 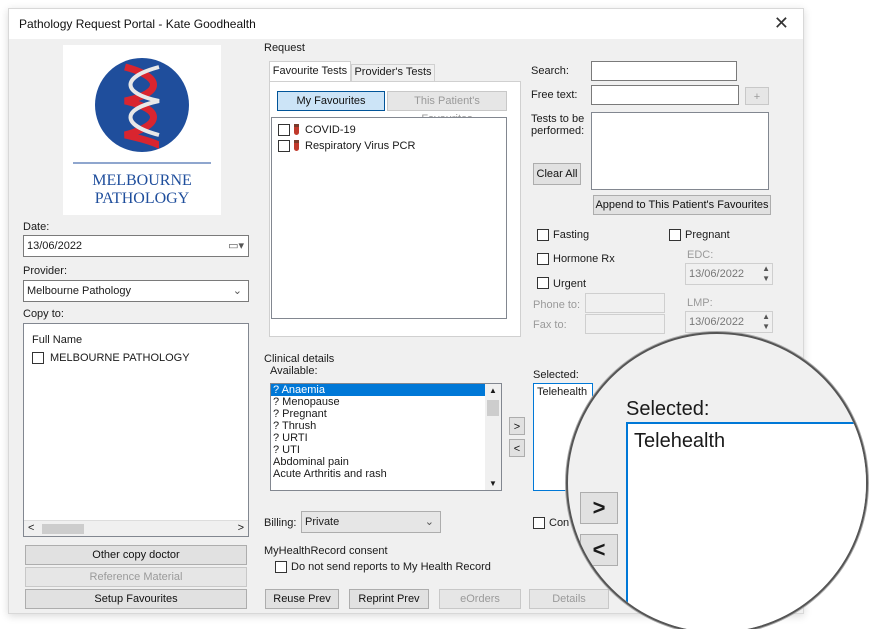 What do you see at coordinates (386, 426) in the screenshot?
I see `list-item: ? Thrush` at bounding box center [386, 426].